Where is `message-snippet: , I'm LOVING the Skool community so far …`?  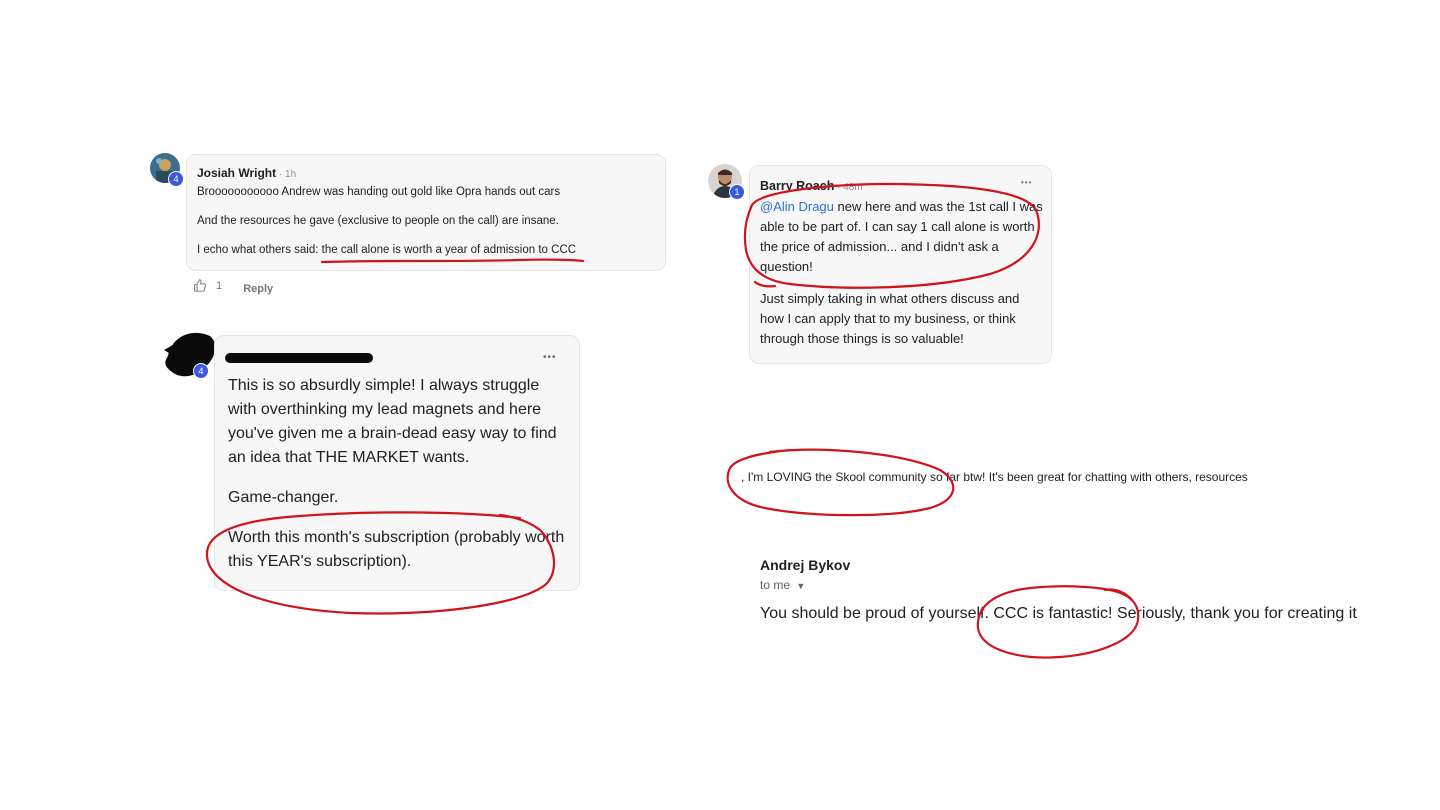
message-snippet: , I'm LOVING the Skool community so far … is located at coordinates (994, 477).